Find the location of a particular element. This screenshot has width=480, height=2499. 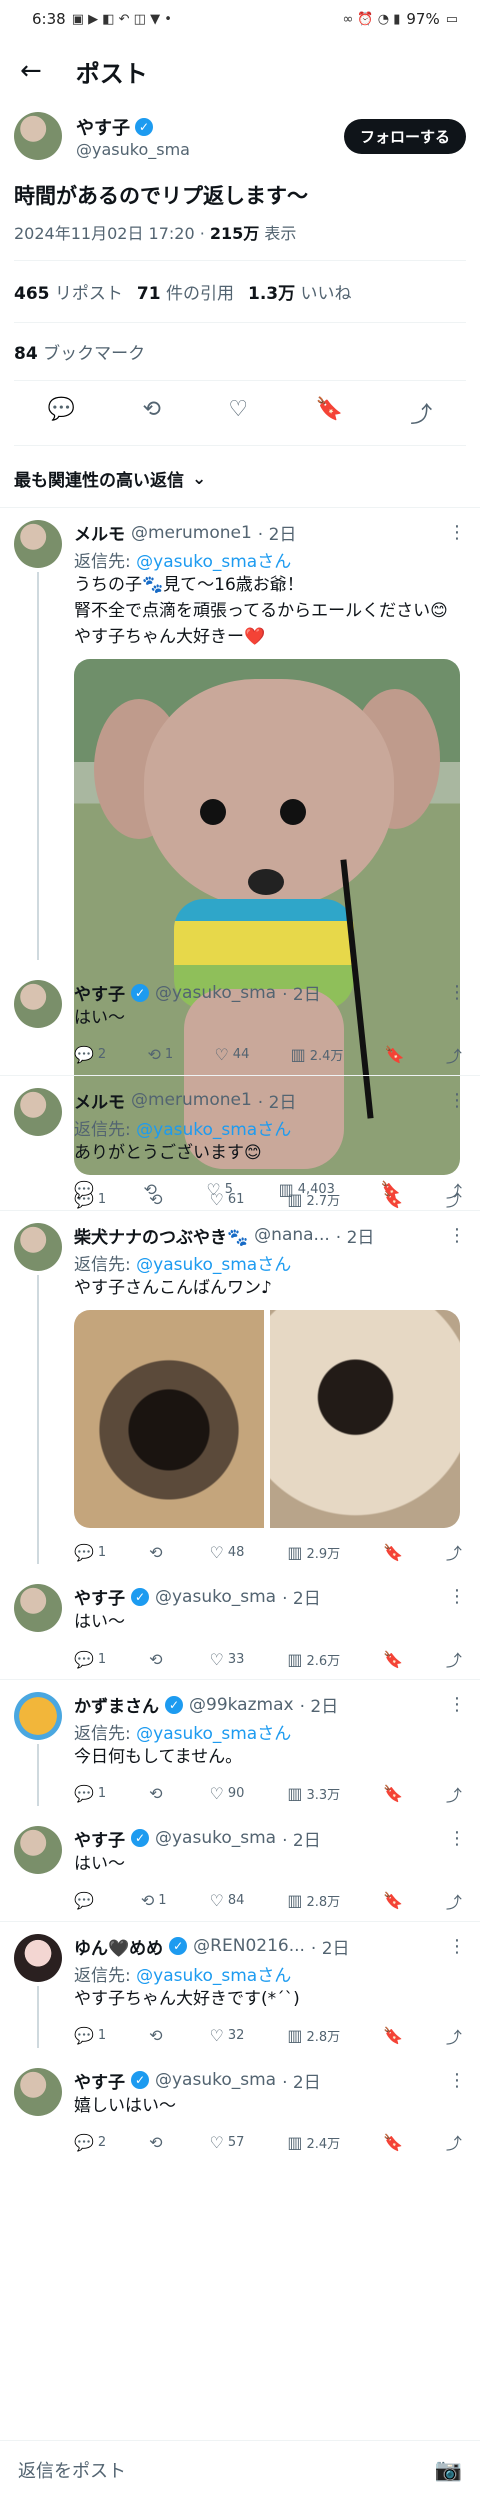

camera-icon: 📷 is located at coordinates (448, 2470).